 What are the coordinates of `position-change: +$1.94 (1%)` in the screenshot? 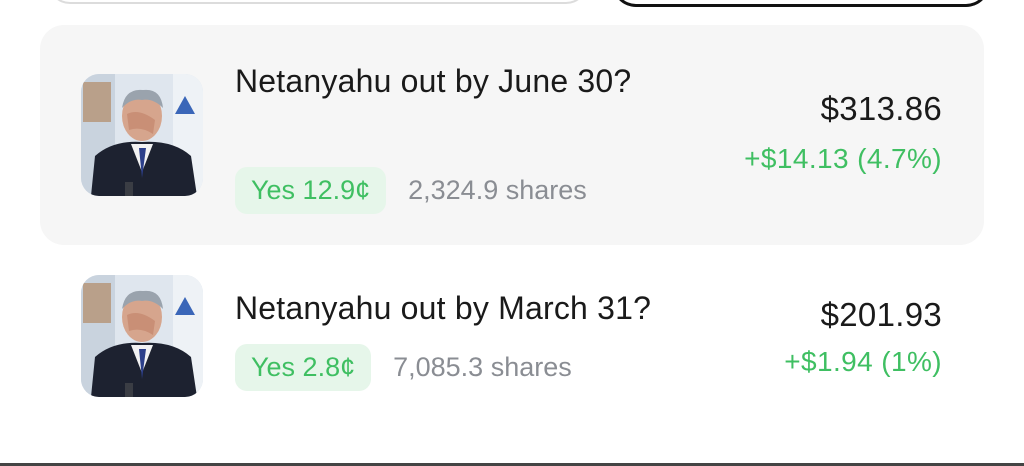 It's located at (863, 361).